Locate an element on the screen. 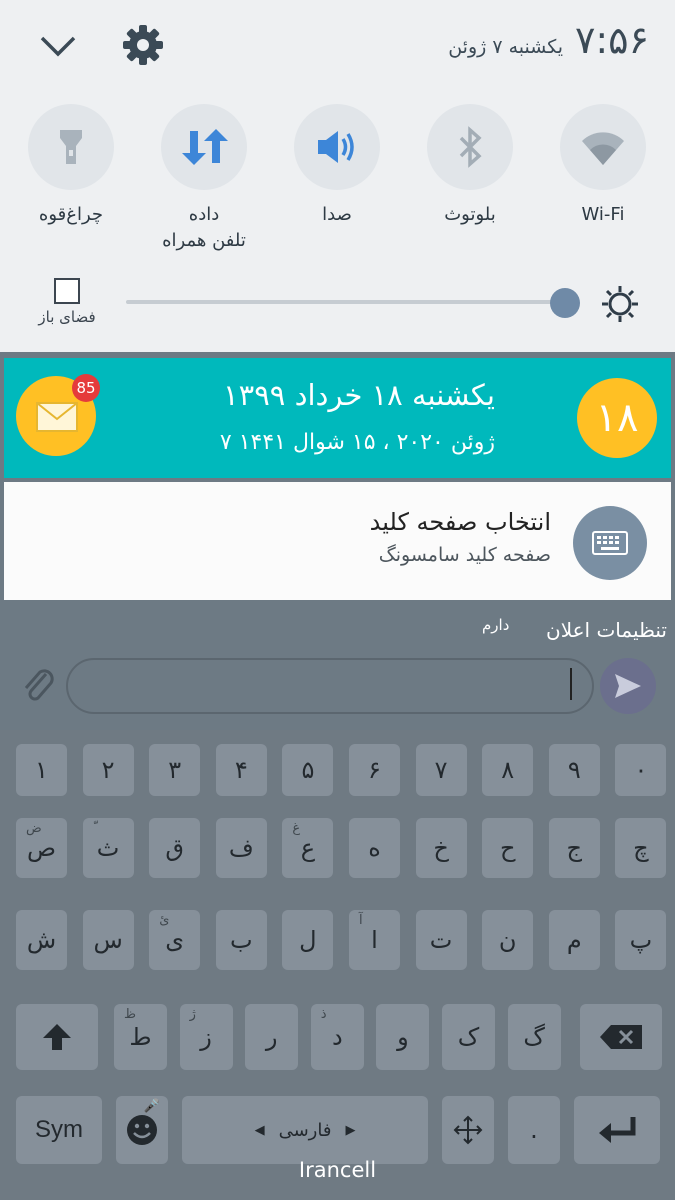 The image size is (675, 1200). emoji-key: 🎤 is located at coordinates (142, 1130).